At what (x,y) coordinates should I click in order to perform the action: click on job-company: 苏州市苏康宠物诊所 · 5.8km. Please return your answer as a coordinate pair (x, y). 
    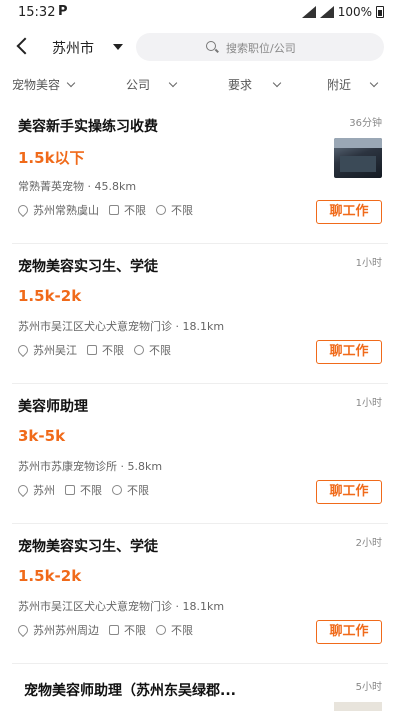
    Looking at the image, I should click on (90, 466).